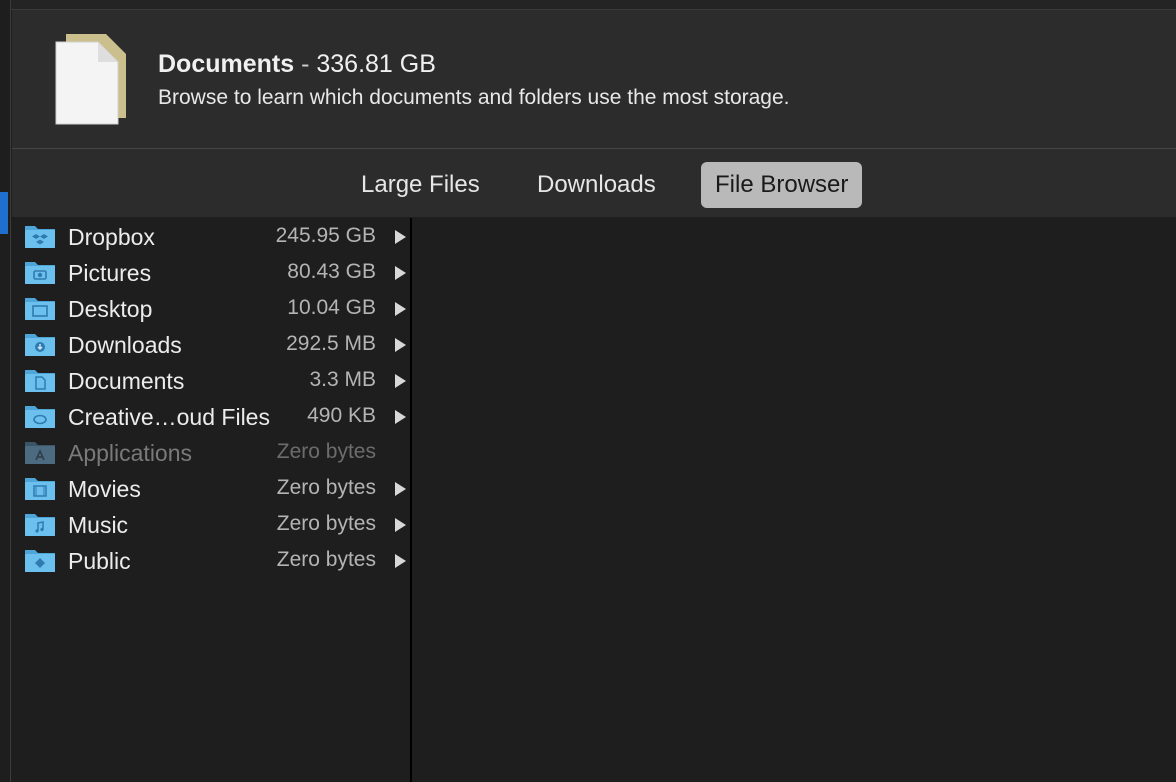 This screenshot has height=782, width=1176. I want to click on view-tabs: Large Files Downloads File Browser, so click(594, 183).